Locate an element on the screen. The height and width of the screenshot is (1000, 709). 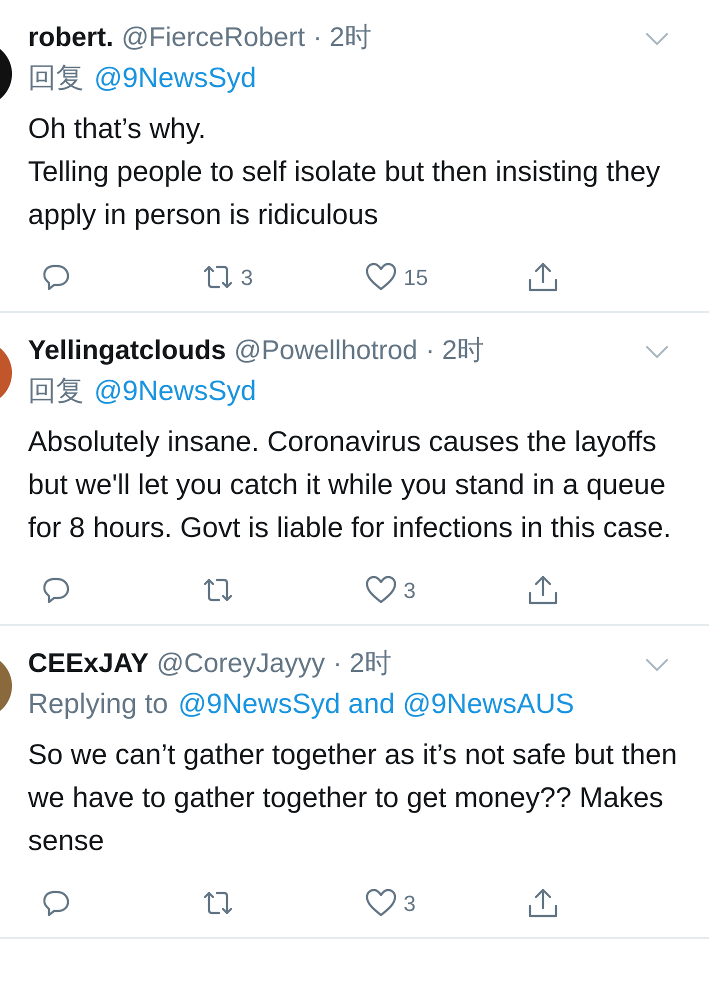
mention-link: @9NewsSyd and @9NewsAUS is located at coordinates (376, 704).